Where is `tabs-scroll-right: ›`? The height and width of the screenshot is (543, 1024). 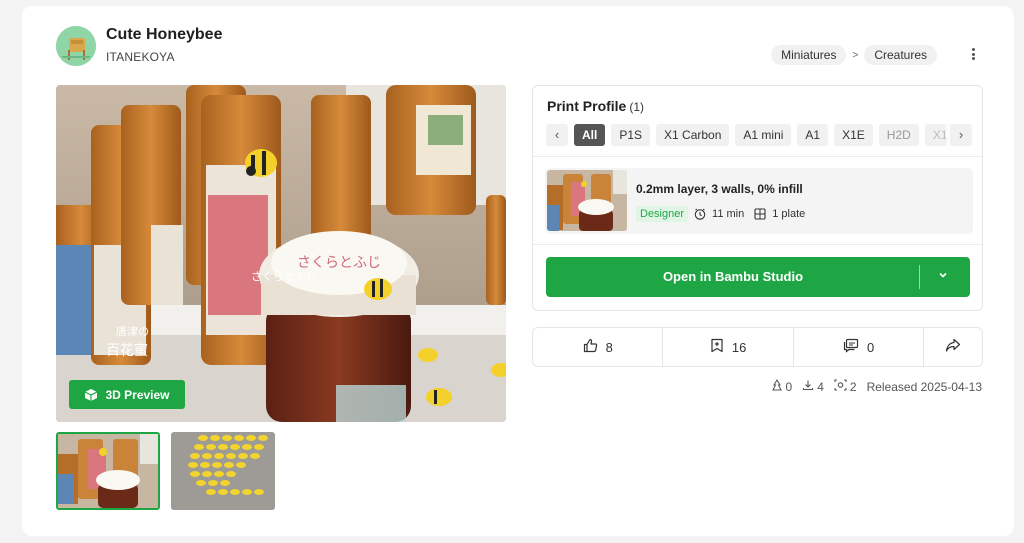
tabs-scroll-right: › is located at coordinates (959, 135).